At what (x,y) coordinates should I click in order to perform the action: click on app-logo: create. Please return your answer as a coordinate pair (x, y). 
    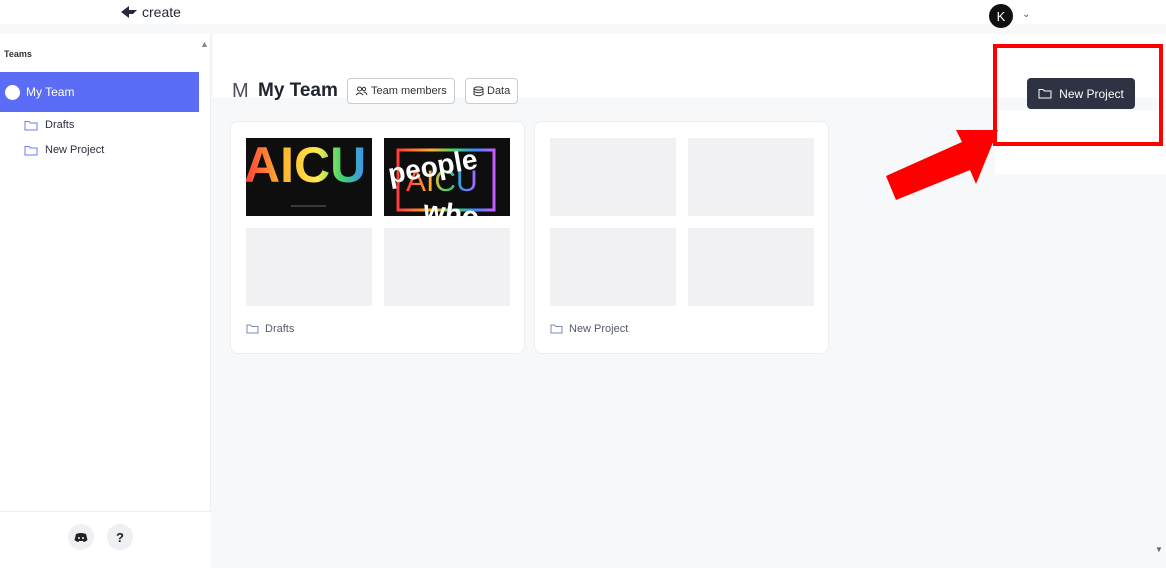
    Looking at the image, I should click on (150, 12).